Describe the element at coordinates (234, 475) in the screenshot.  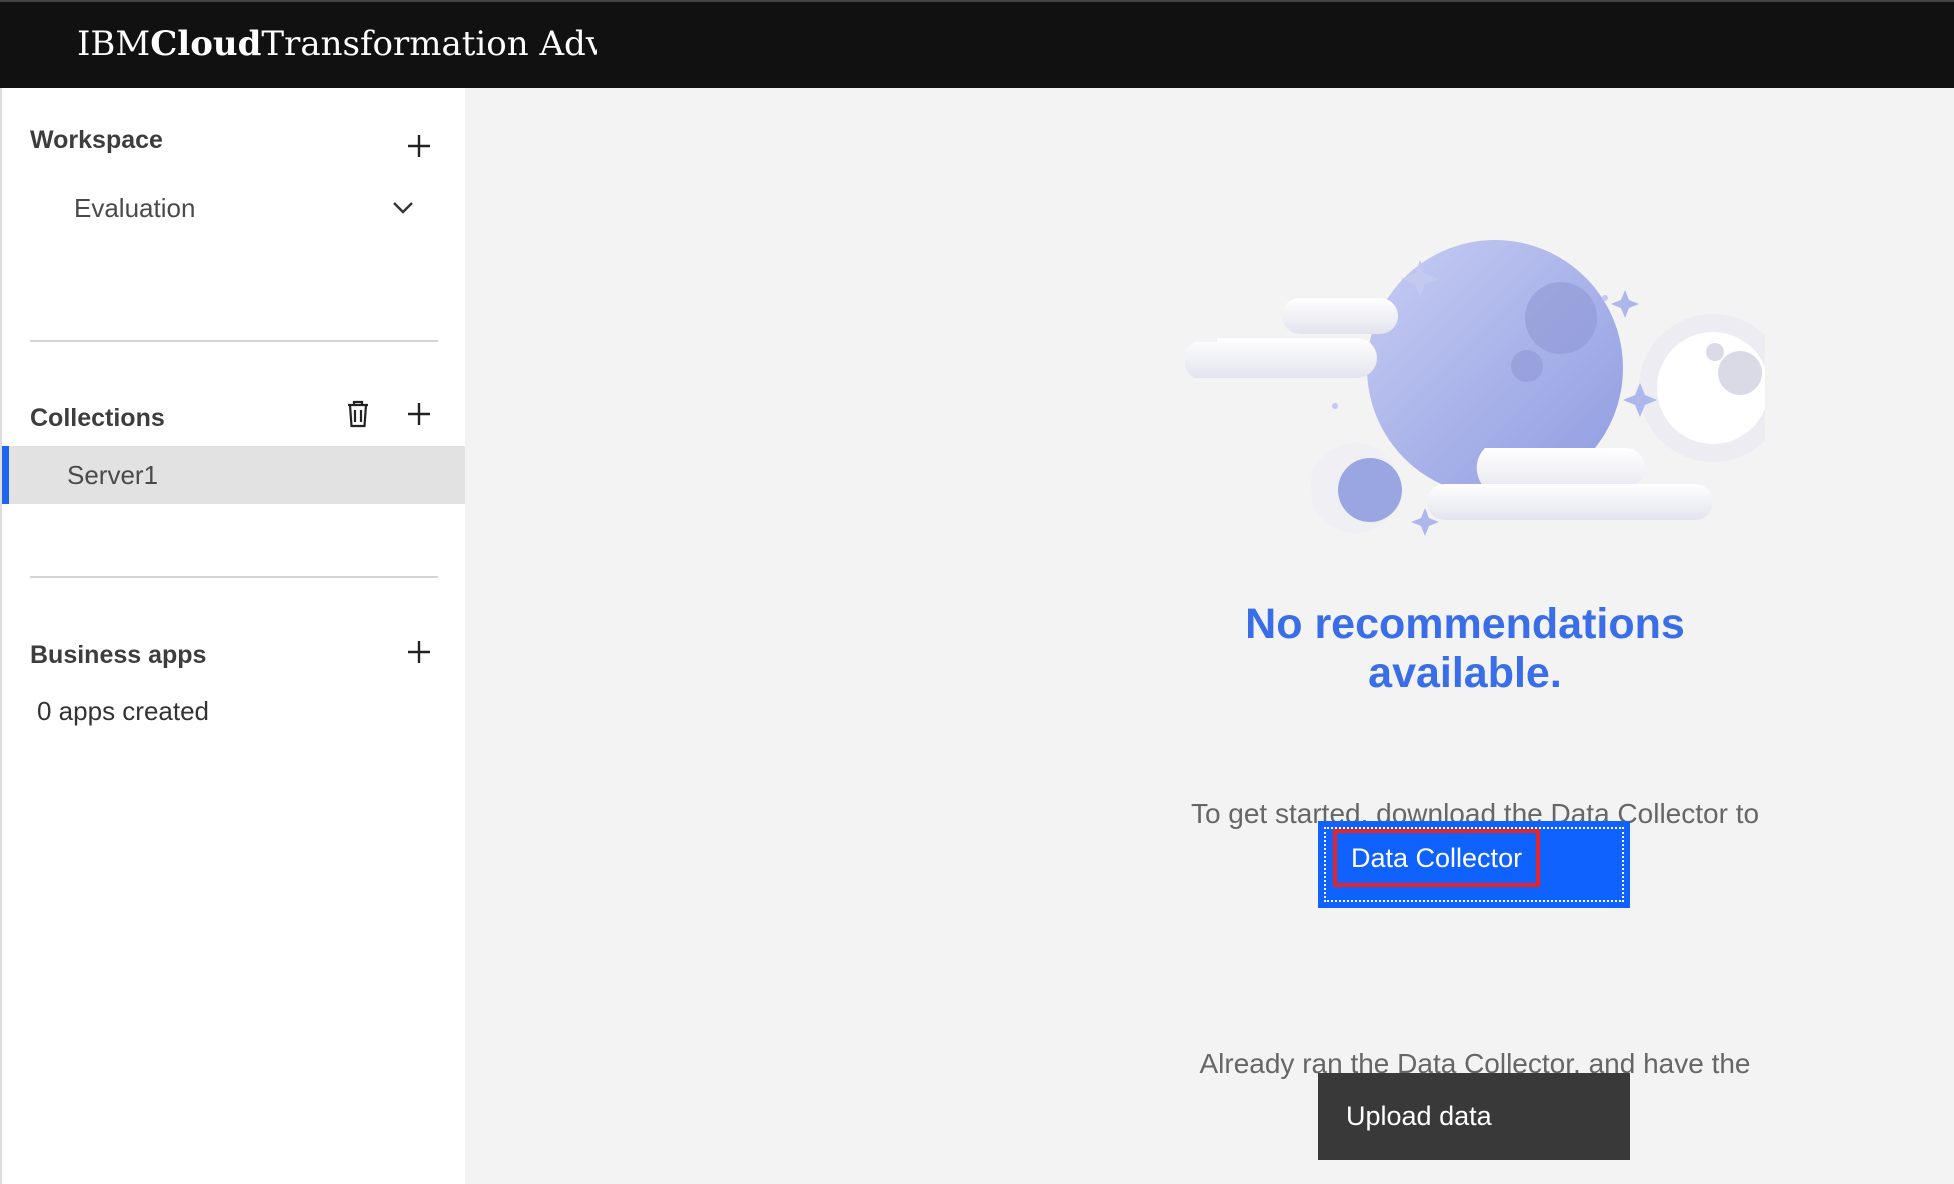
I see `collection-item-server1: Server1` at that location.